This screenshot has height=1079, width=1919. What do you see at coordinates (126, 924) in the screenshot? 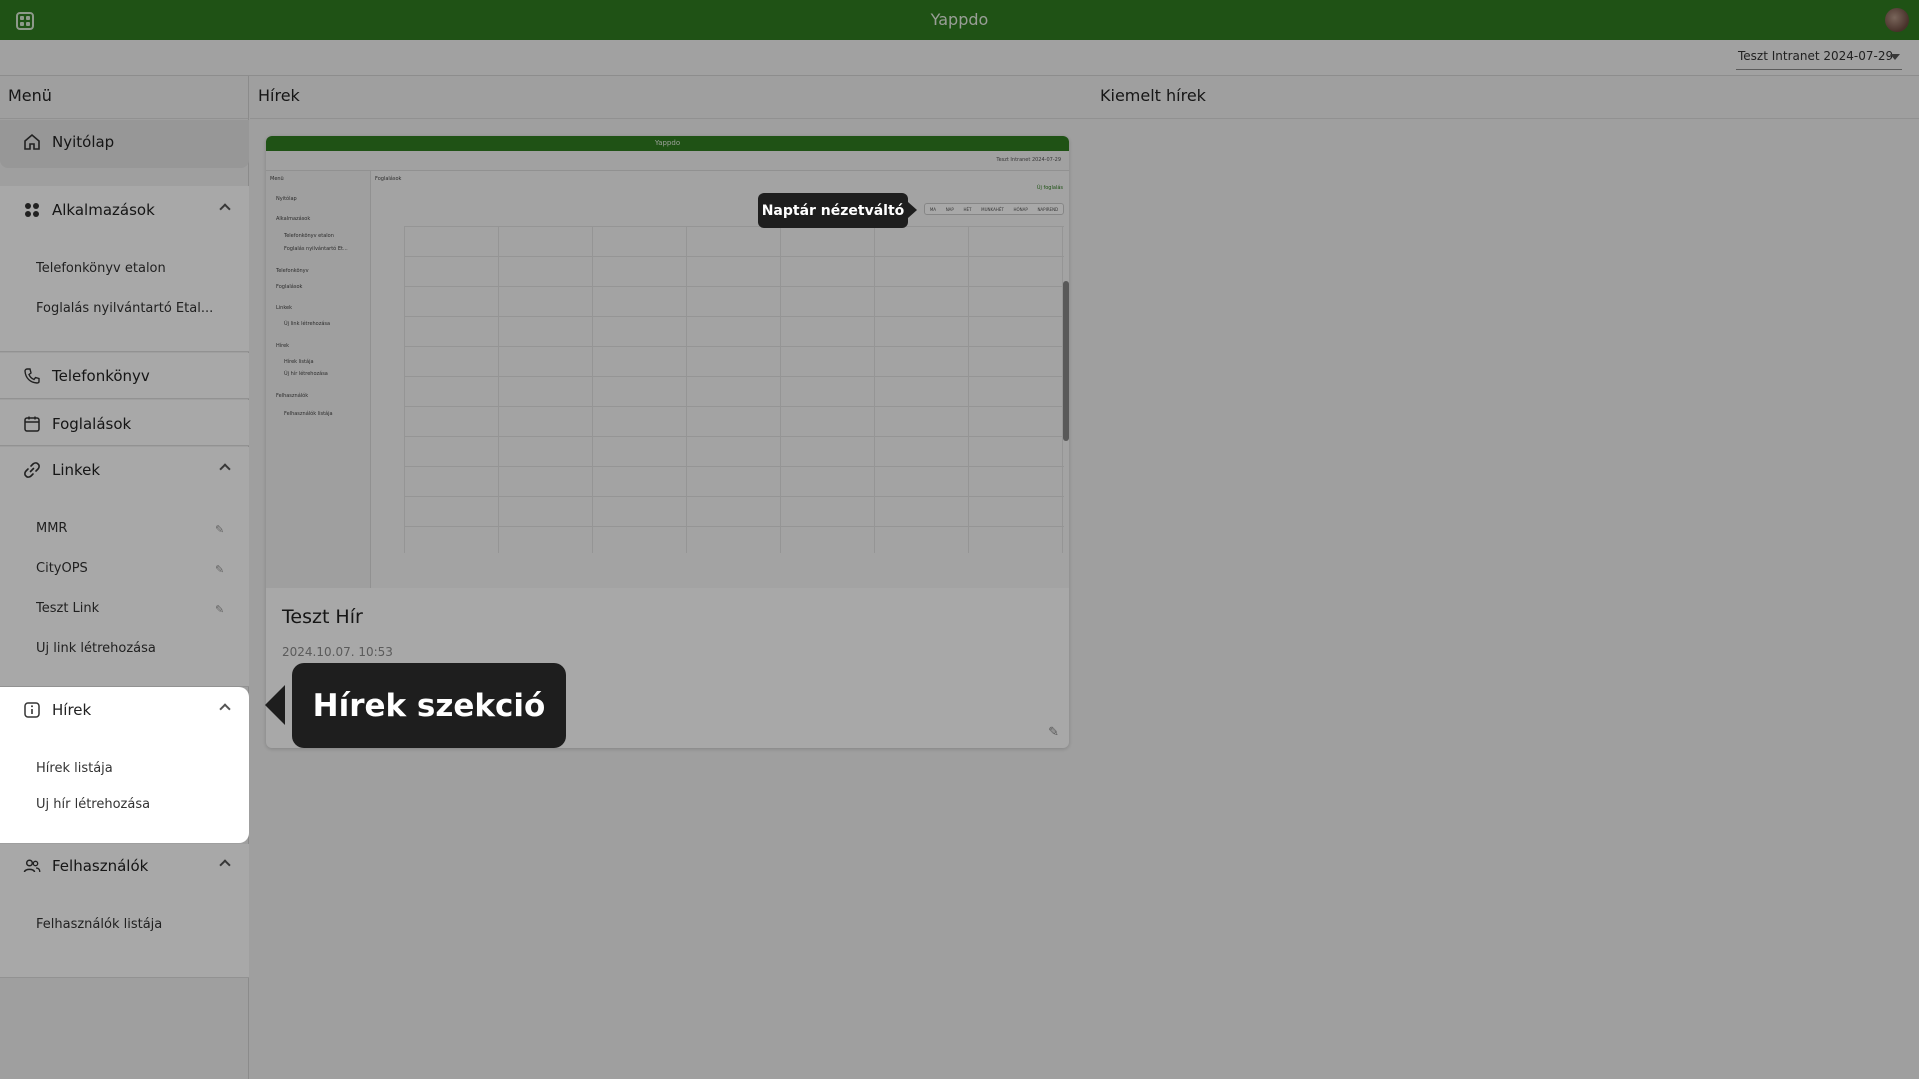
I see `sidebar-item-users-list: Felhasználók listája` at bounding box center [126, 924].